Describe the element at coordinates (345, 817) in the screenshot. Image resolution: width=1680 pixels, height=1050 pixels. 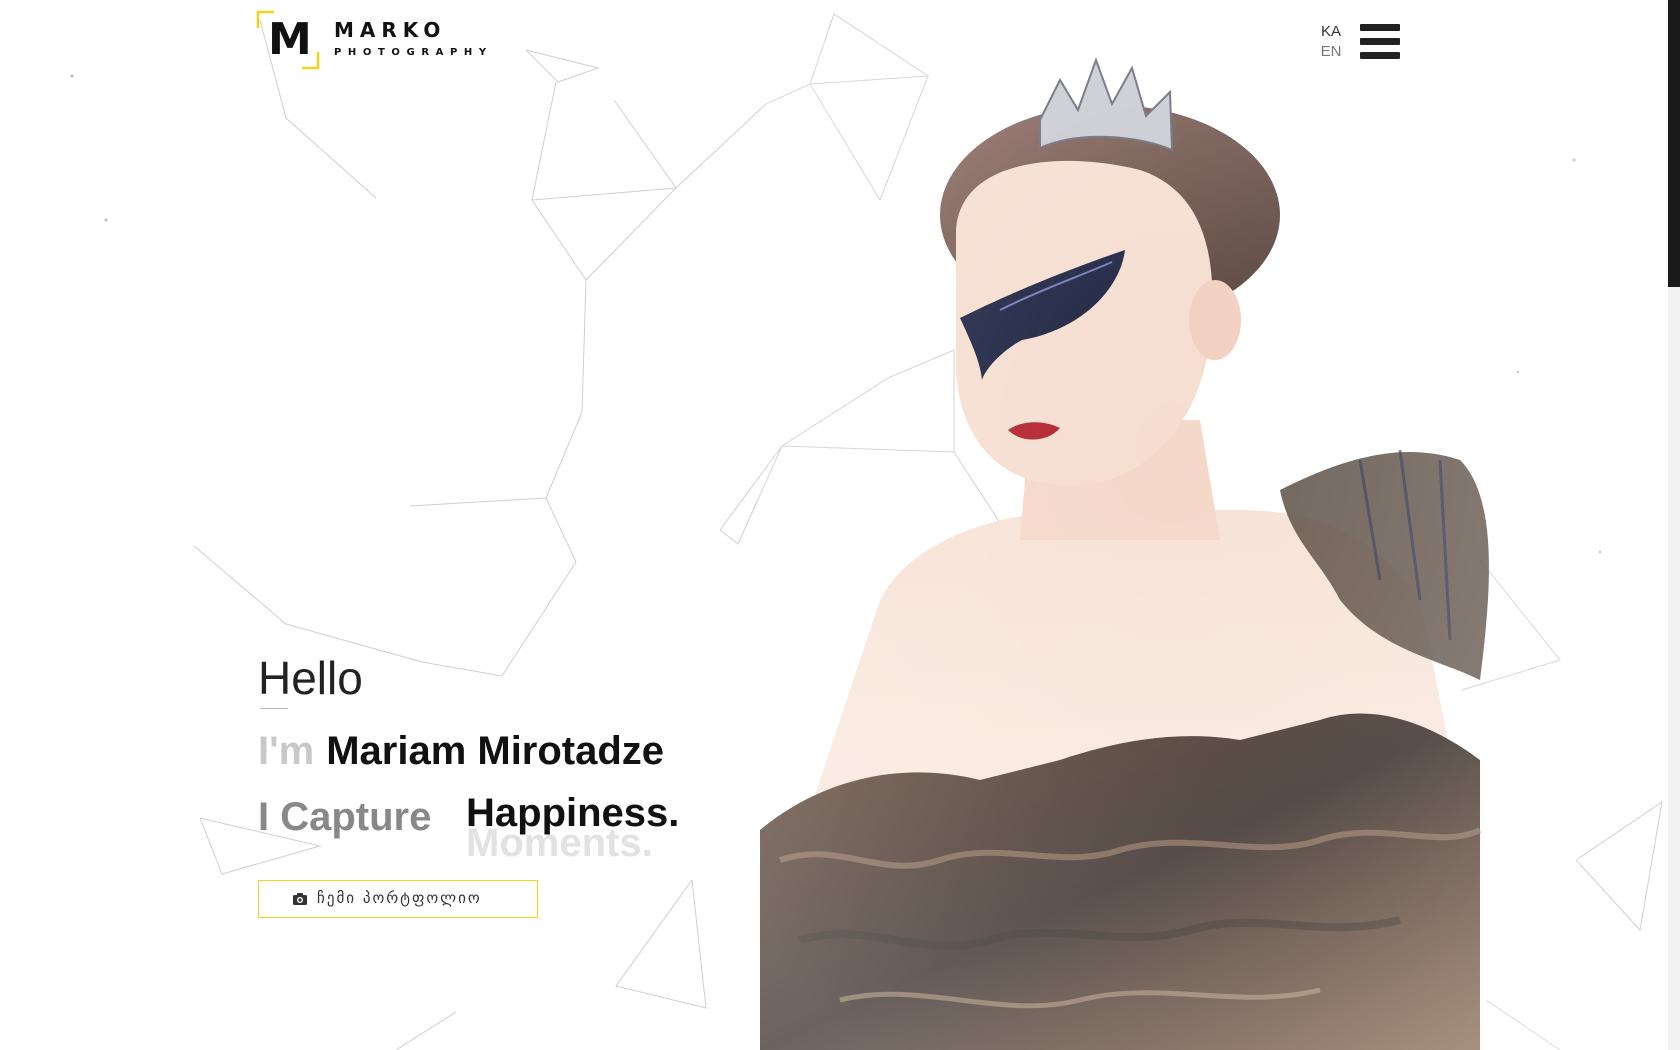
I see `capture-prefix: I Capture` at that location.